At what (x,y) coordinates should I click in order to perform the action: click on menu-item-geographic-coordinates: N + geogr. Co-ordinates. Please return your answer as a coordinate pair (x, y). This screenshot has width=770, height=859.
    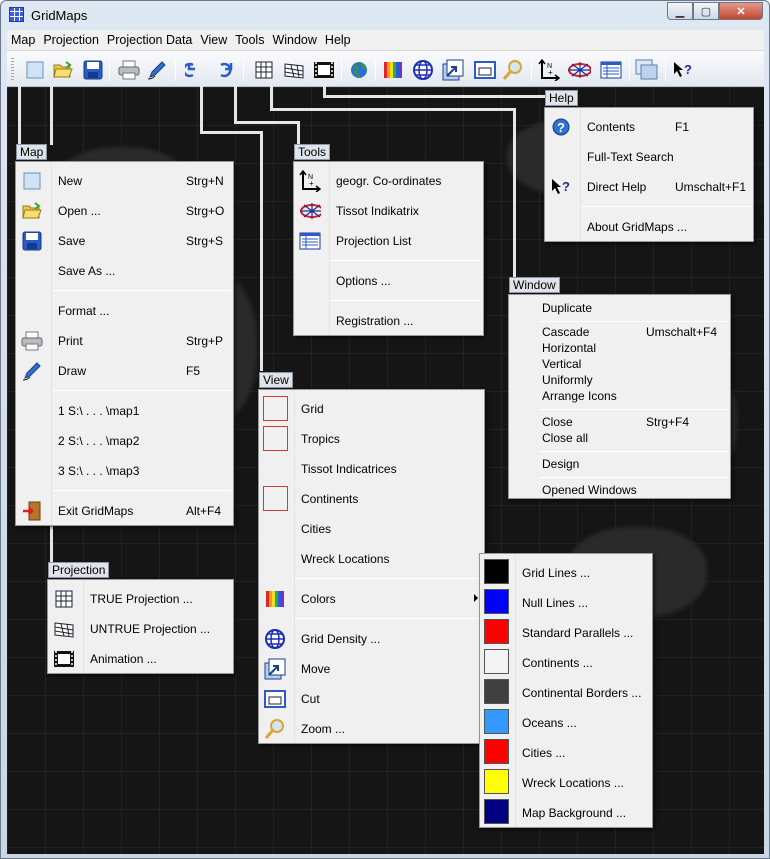
    Looking at the image, I should click on (388, 181).